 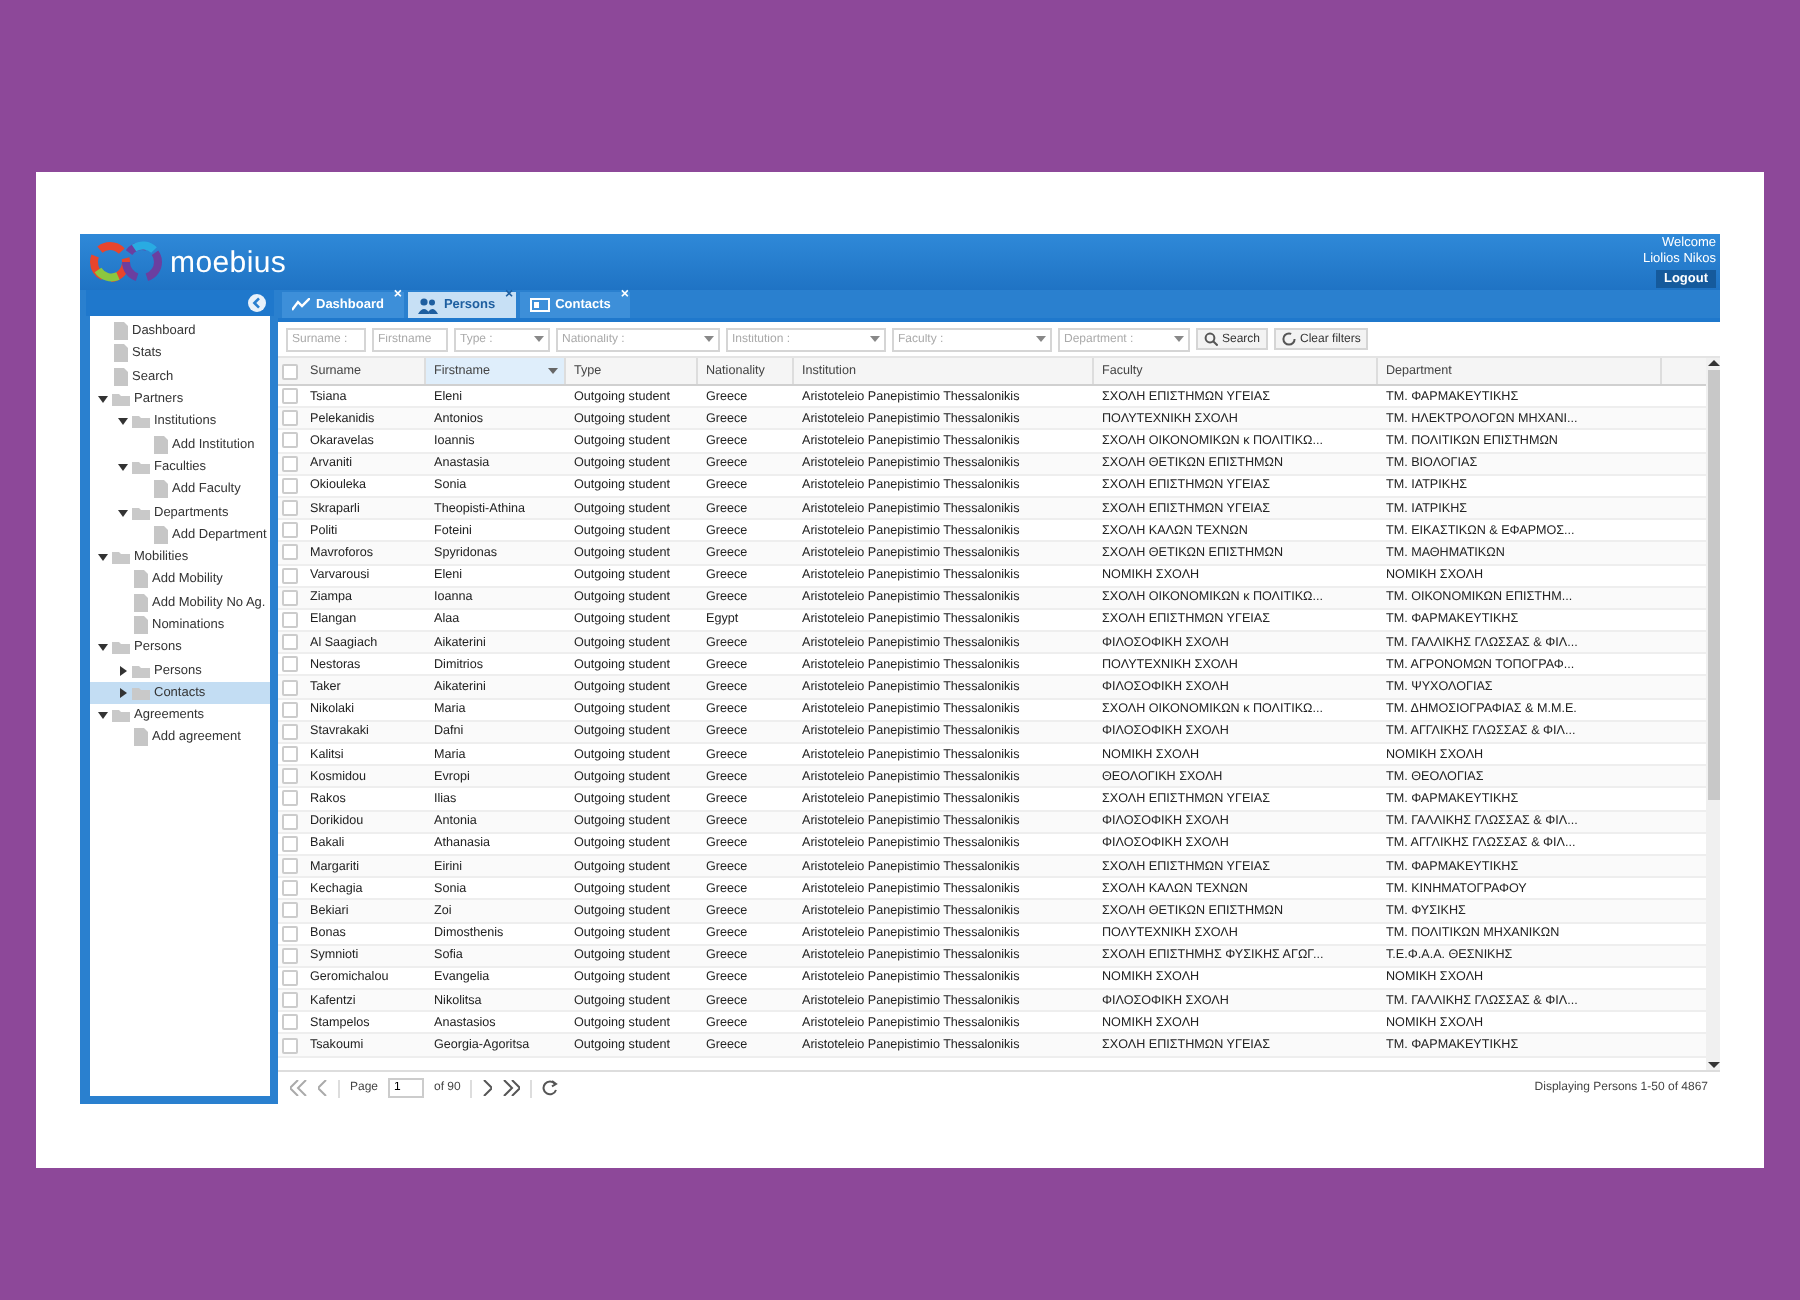 What do you see at coordinates (228, 262) in the screenshot?
I see `logo-text: moebius` at bounding box center [228, 262].